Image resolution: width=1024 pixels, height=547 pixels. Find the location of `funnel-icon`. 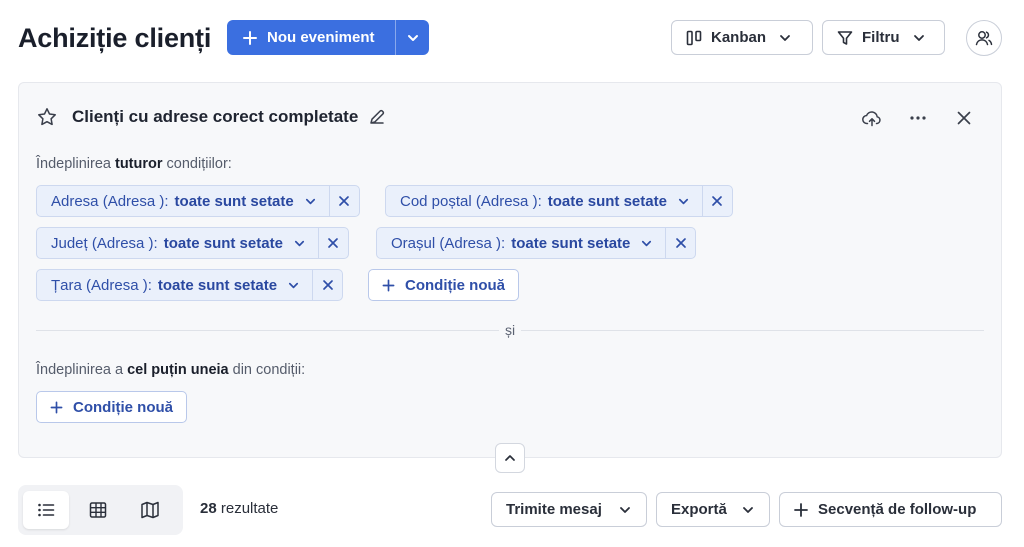

funnel-icon is located at coordinates (845, 37).